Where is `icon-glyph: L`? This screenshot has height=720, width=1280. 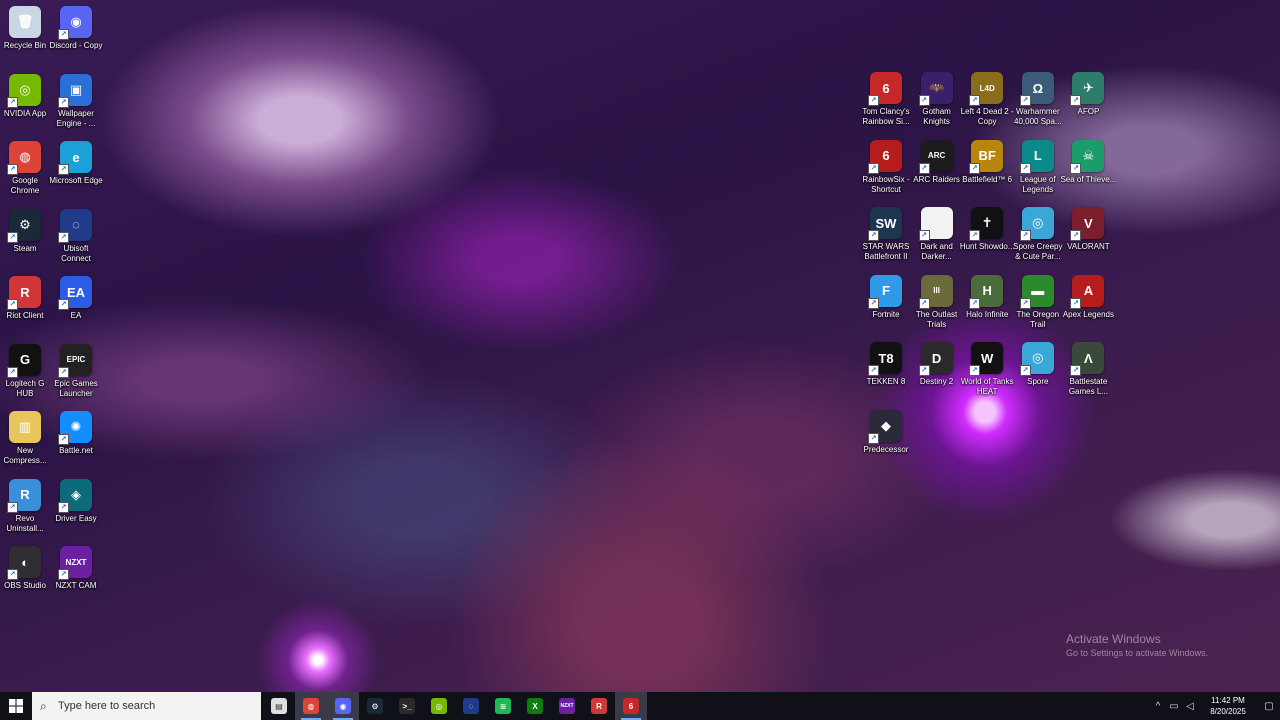 icon-glyph: L is located at coordinates (1037, 155).